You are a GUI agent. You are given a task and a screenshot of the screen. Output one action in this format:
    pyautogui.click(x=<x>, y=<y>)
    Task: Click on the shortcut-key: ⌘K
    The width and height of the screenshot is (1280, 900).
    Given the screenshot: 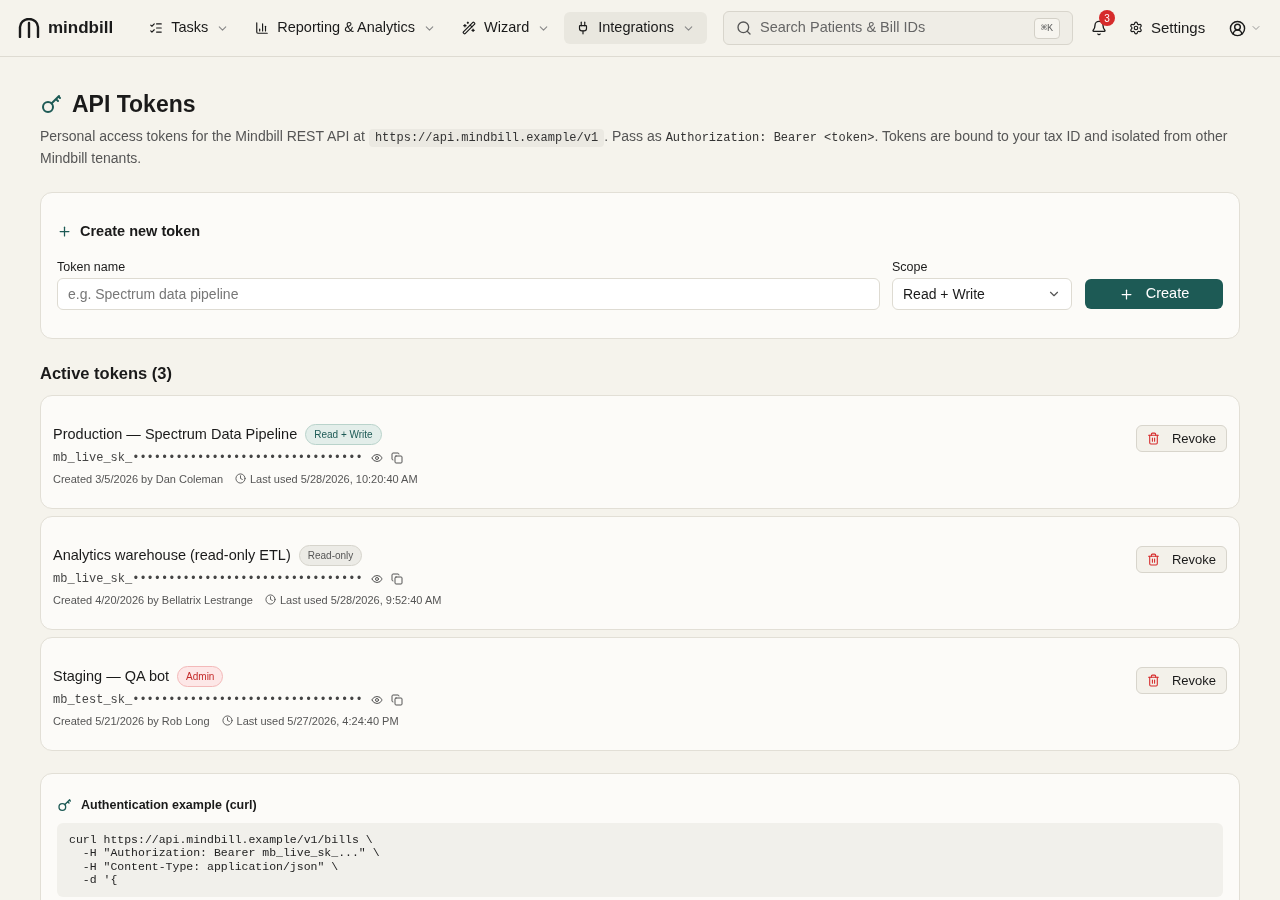 What is the action you would take?
    pyautogui.click(x=1046, y=28)
    